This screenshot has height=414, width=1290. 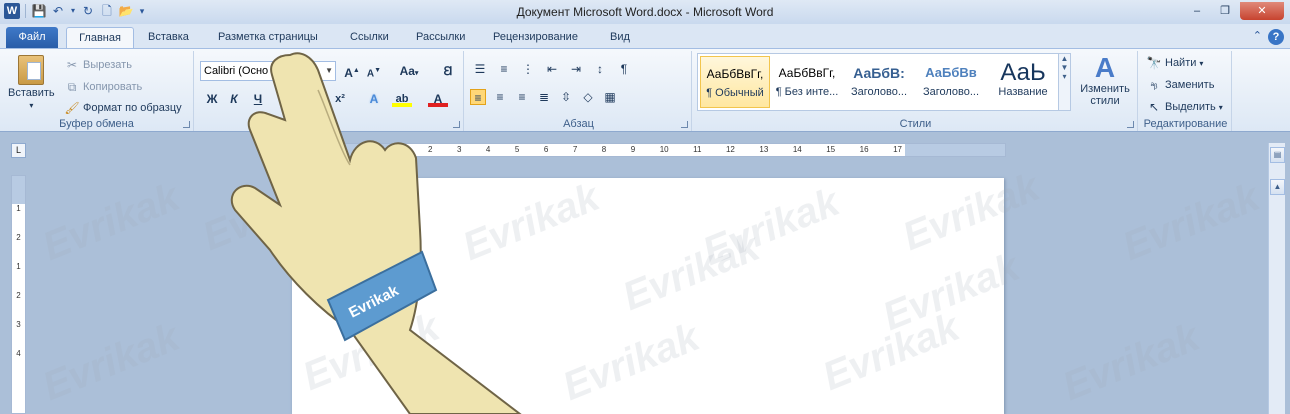 What do you see at coordinates (1105, 95) in the screenshot?
I see `change-styles-label: Изменить стили` at bounding box center [1105, 95].